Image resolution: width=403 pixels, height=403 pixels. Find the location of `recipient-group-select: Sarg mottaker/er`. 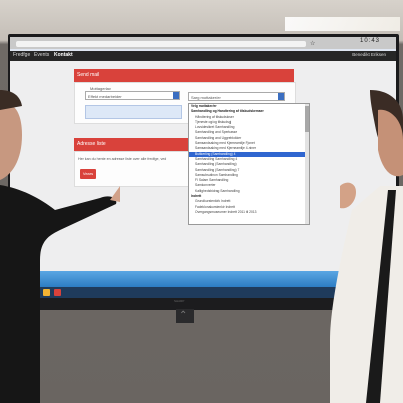

recipient-group-select: Sarg mottaker/er is located at coordinates (236, 96).